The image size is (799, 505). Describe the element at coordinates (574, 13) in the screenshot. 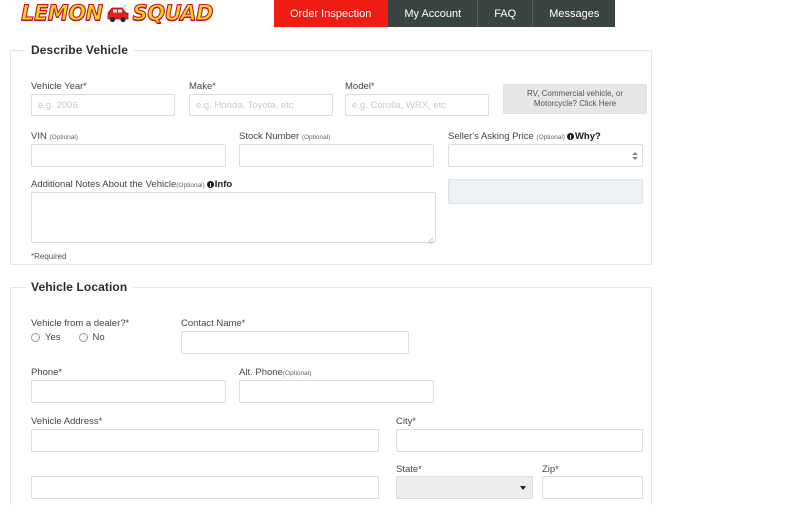

I see `nav-tab-messages: Messages` at that location.